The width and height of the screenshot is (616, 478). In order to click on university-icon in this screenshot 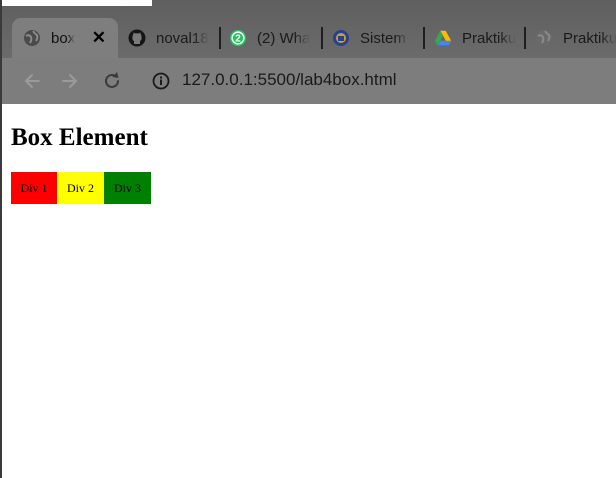, I will do `click(341, 38)`.